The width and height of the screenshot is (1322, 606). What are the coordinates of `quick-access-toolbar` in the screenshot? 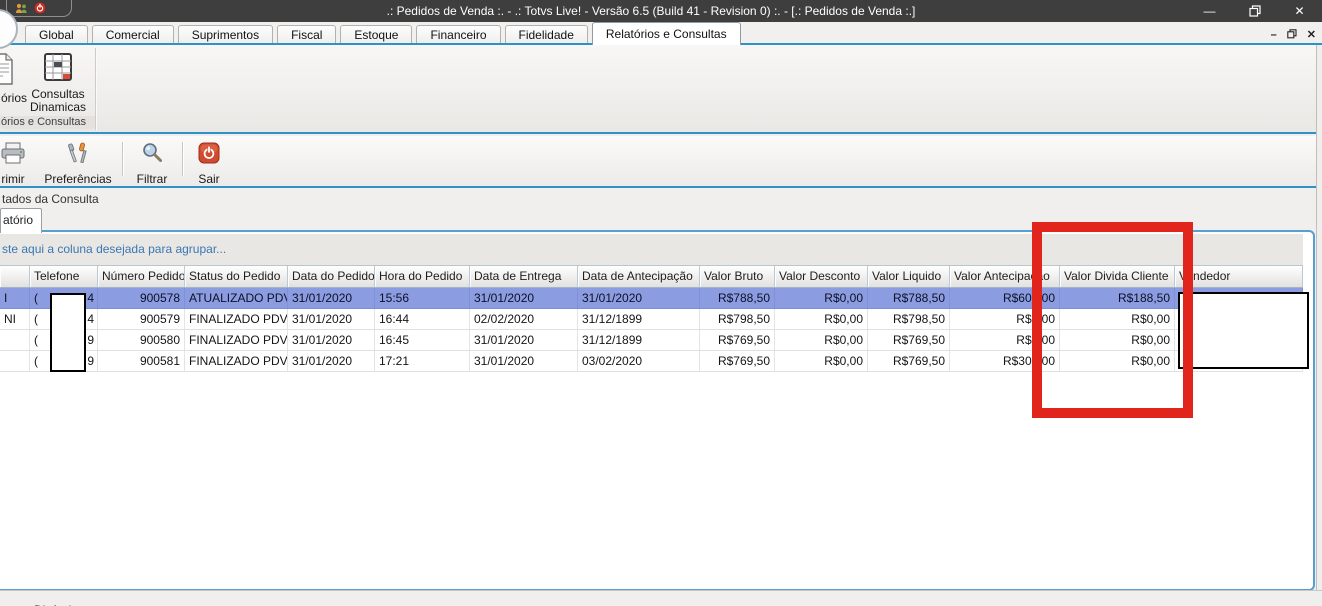 It's located at (39, 8).